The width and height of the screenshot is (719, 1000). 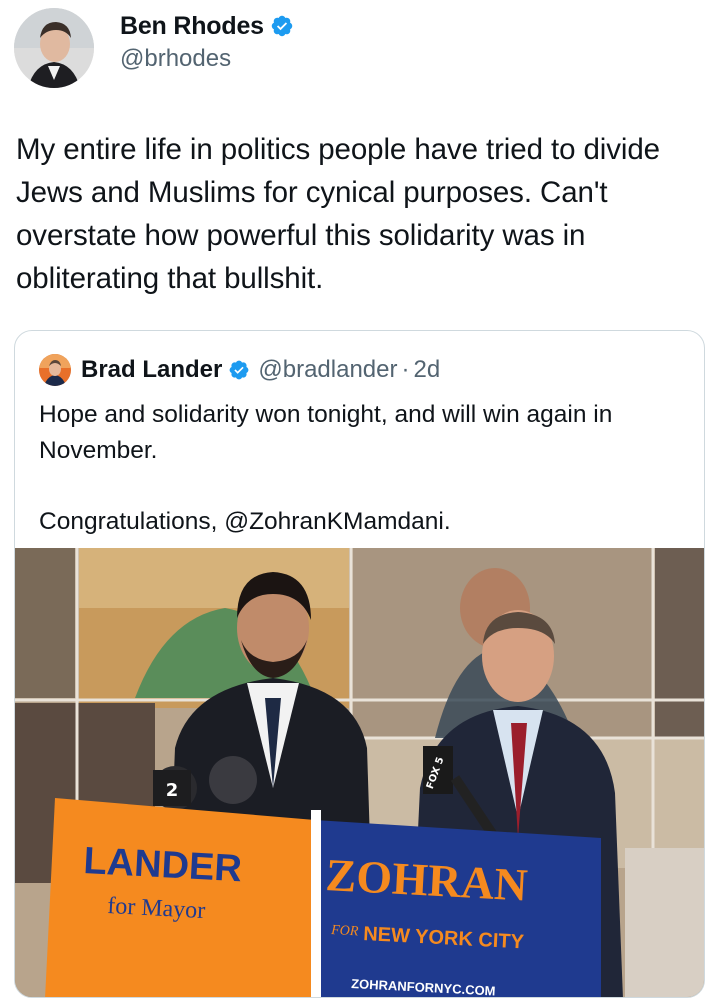 What do you see at coordinates (207, 59) in the screenshot?
I see `author-handle: @brhodes` at bounding box center [207, 59].